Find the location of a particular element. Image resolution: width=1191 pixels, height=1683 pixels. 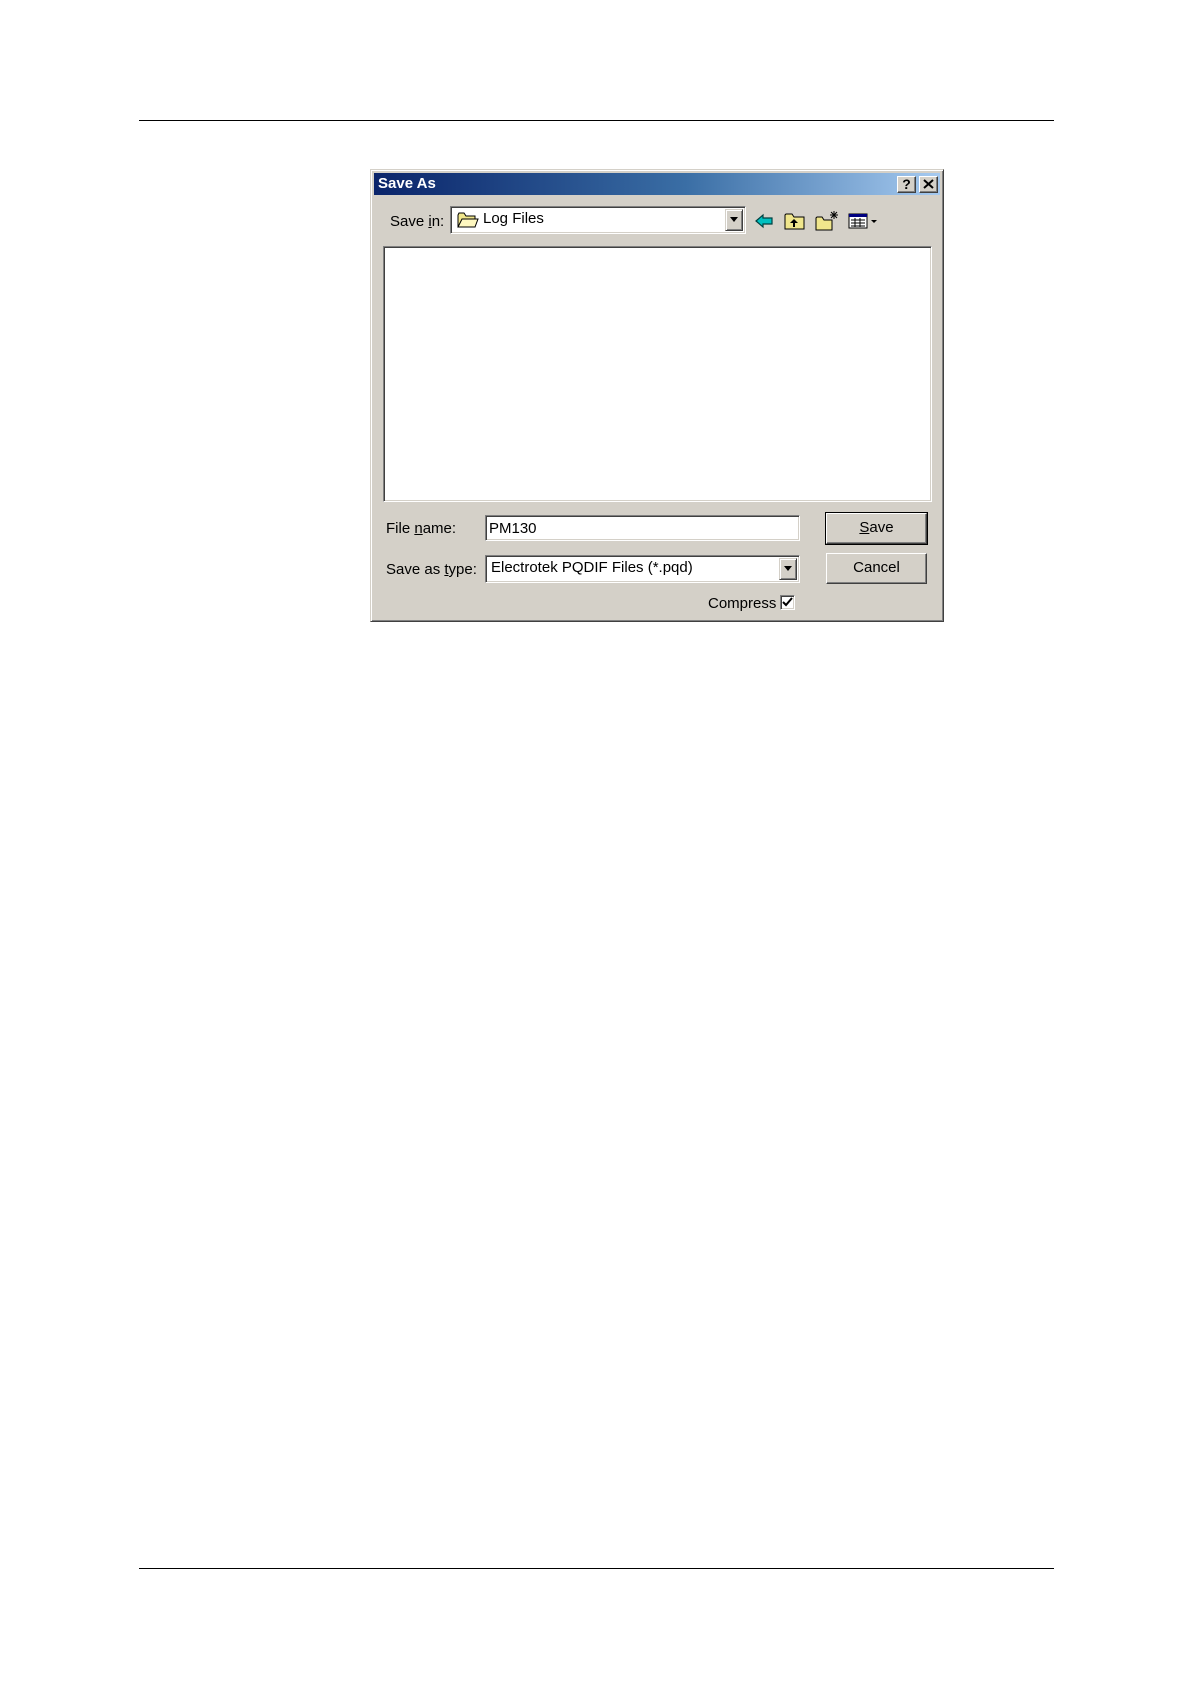

compress-checkbox is located at coordinates (787, 602).